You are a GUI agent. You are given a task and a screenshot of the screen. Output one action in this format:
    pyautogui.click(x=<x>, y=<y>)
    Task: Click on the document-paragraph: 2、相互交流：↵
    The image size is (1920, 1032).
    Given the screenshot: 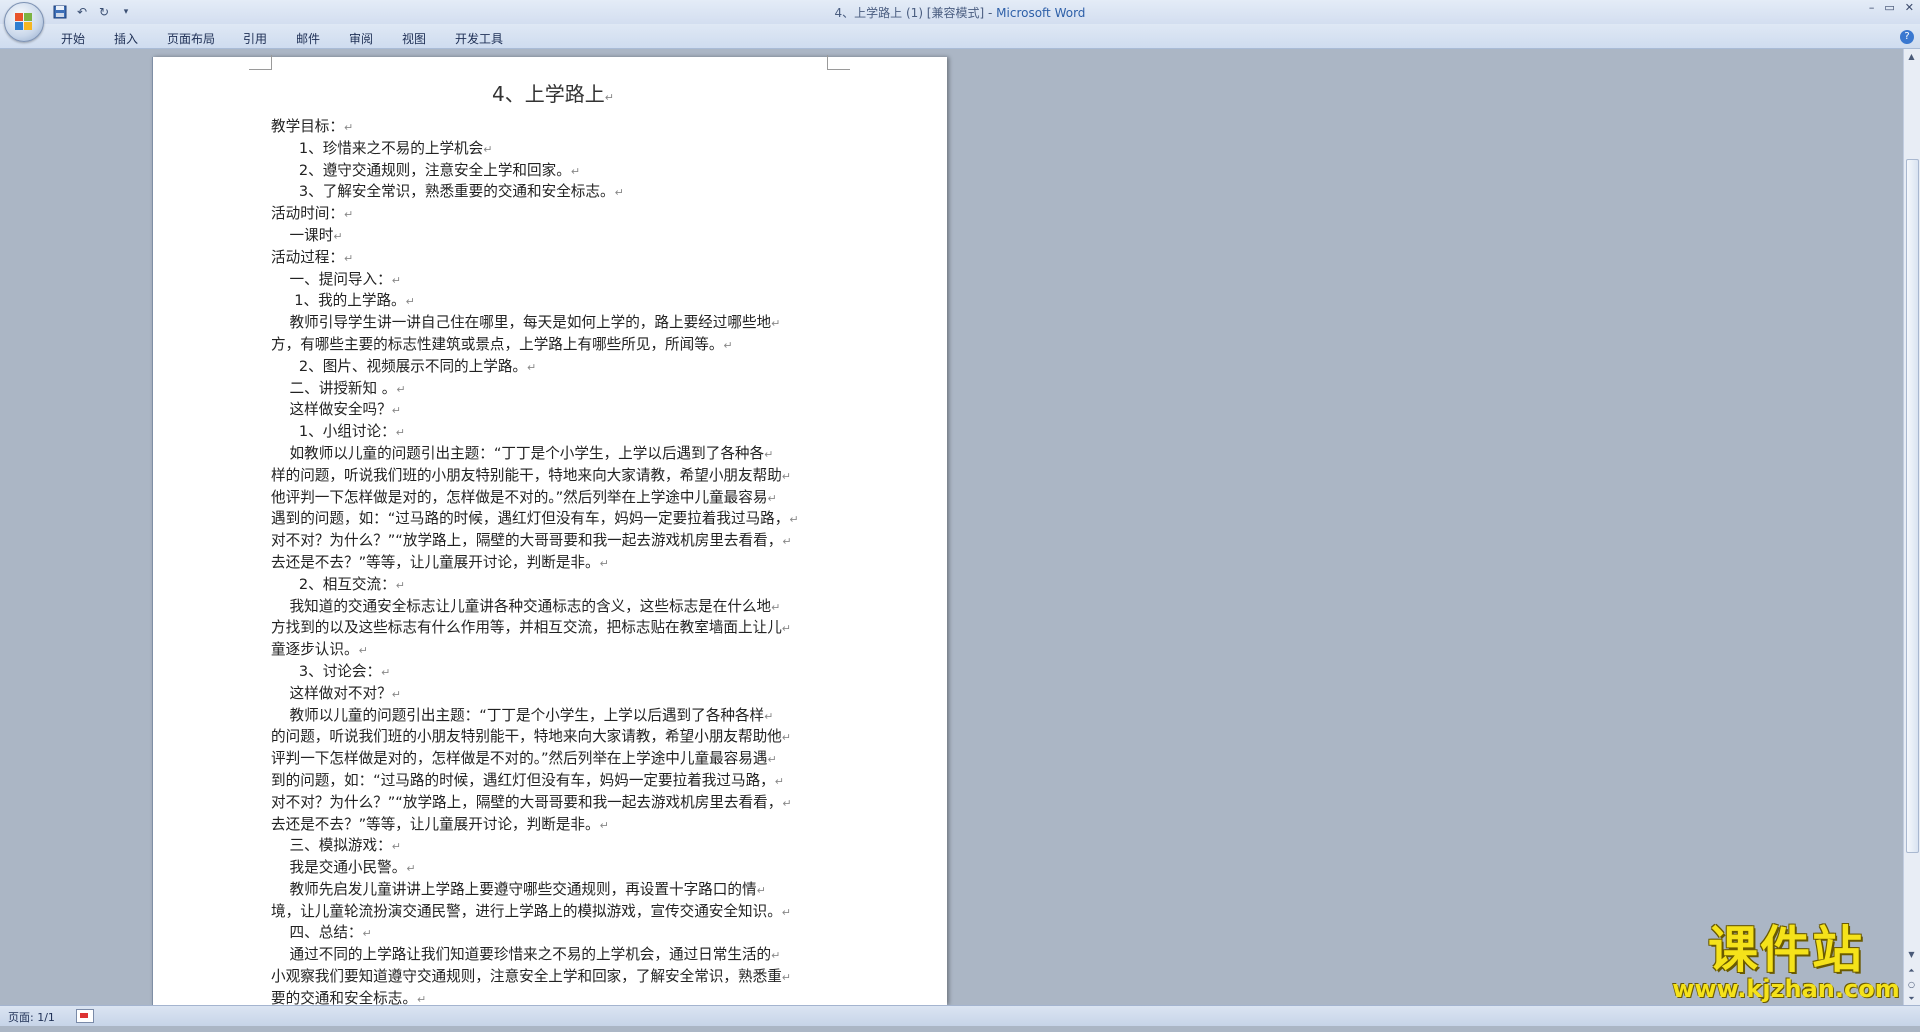 What is the action you would take?
    pyautogui.click(x=553, y=586)
    